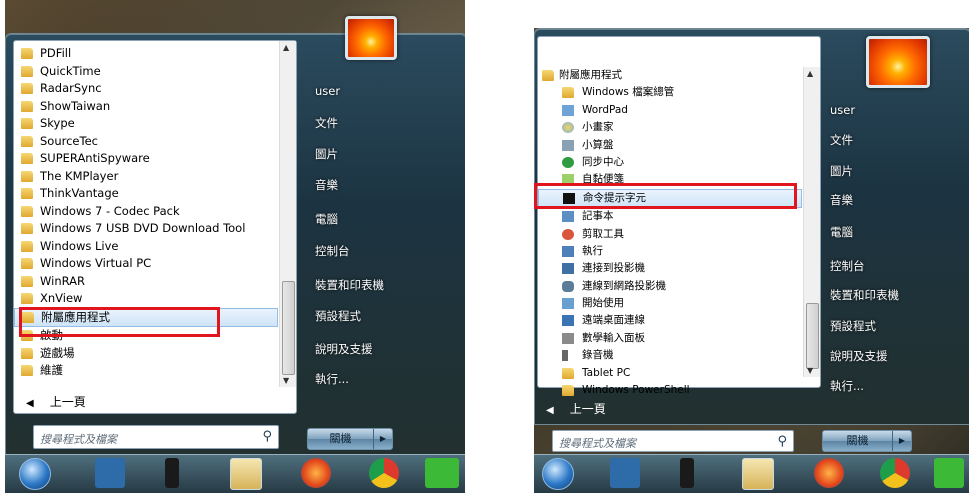  I want to click on list-item: XnView, so click(146, 299).